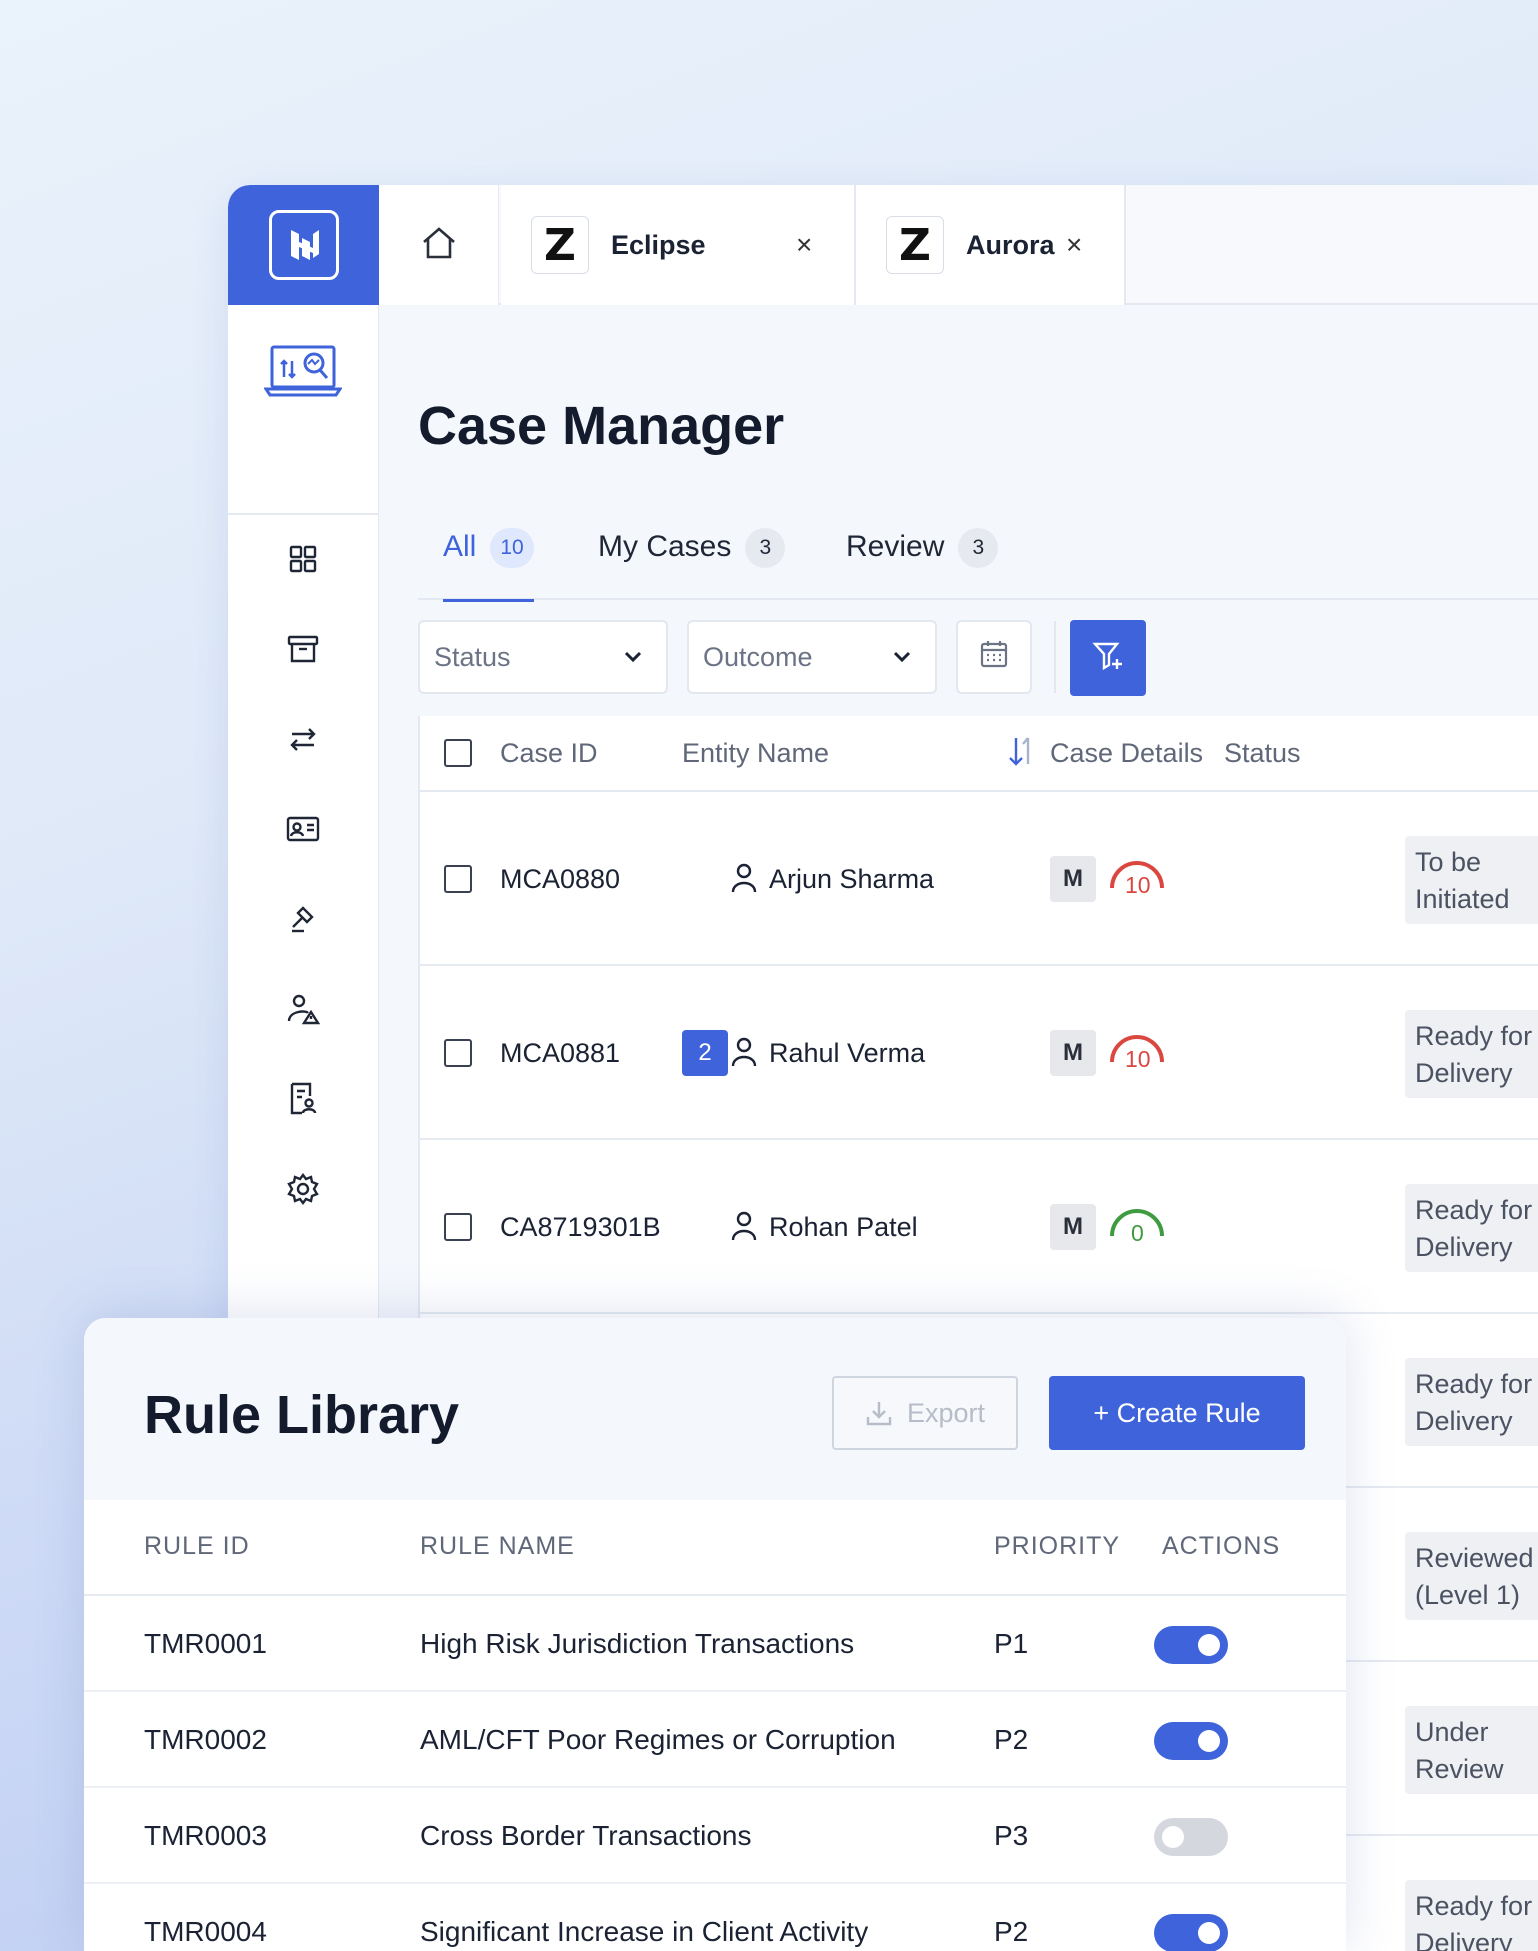 The width and height of the screenshot is (1538, 1951). Describe the element at coordinates (580, 1227) in the screenshot. I see `case-id: CA8719301B` at that location.